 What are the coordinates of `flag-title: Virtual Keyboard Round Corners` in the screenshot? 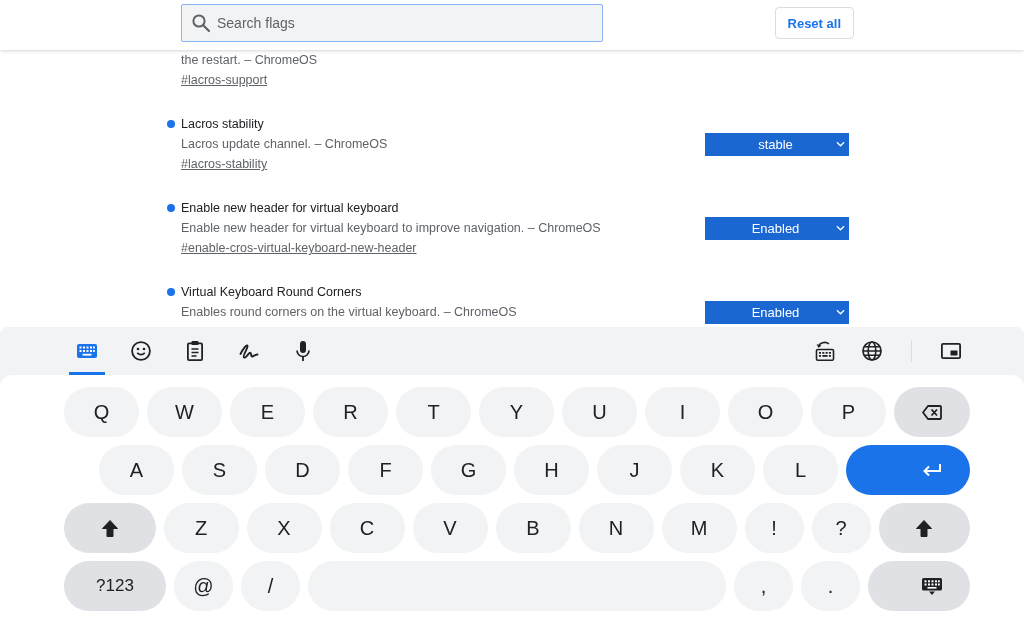 It's located at (271, 292).